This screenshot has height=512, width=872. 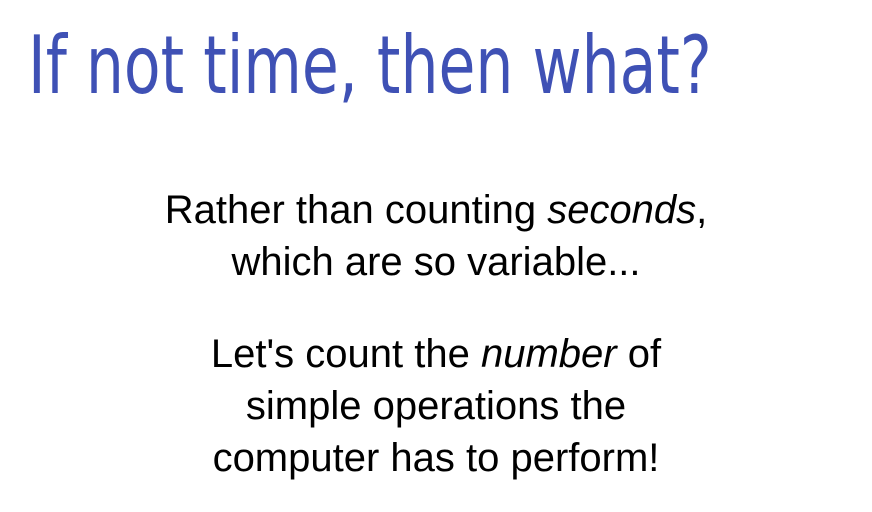 I want to click on p1-emphasis-seconds: seconds, so click(x=622, y=210).